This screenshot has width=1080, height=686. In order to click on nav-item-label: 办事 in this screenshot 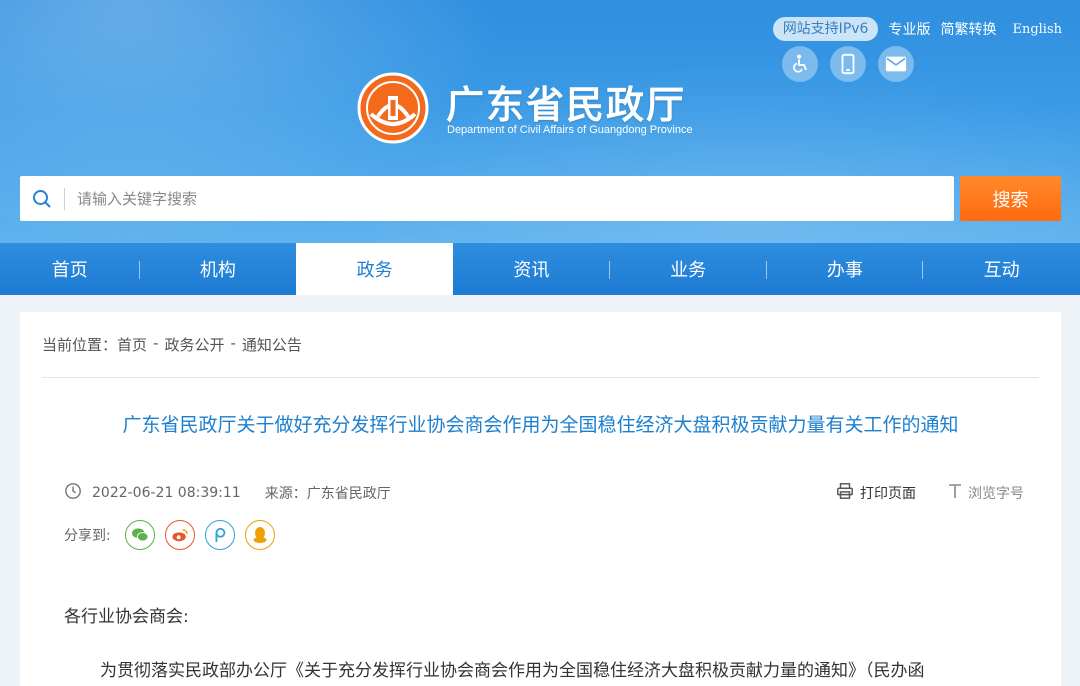, I will do `click(844, 270)`.